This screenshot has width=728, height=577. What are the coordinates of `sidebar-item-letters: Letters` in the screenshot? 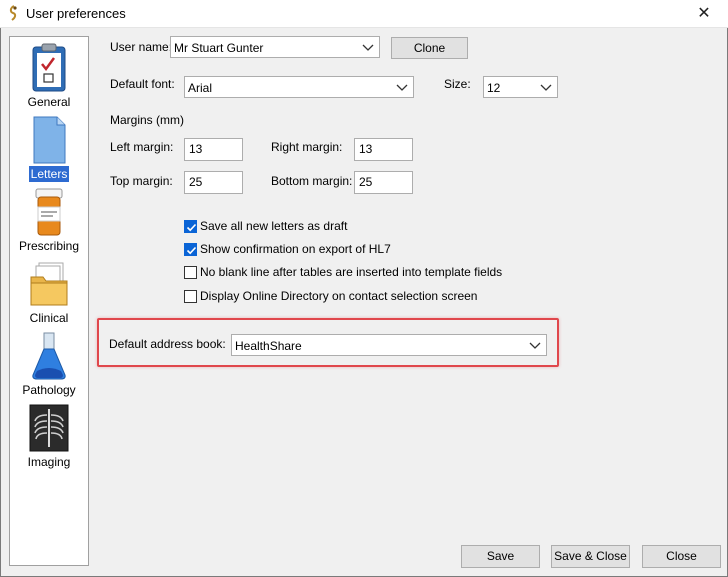 It's located at (49, 149).